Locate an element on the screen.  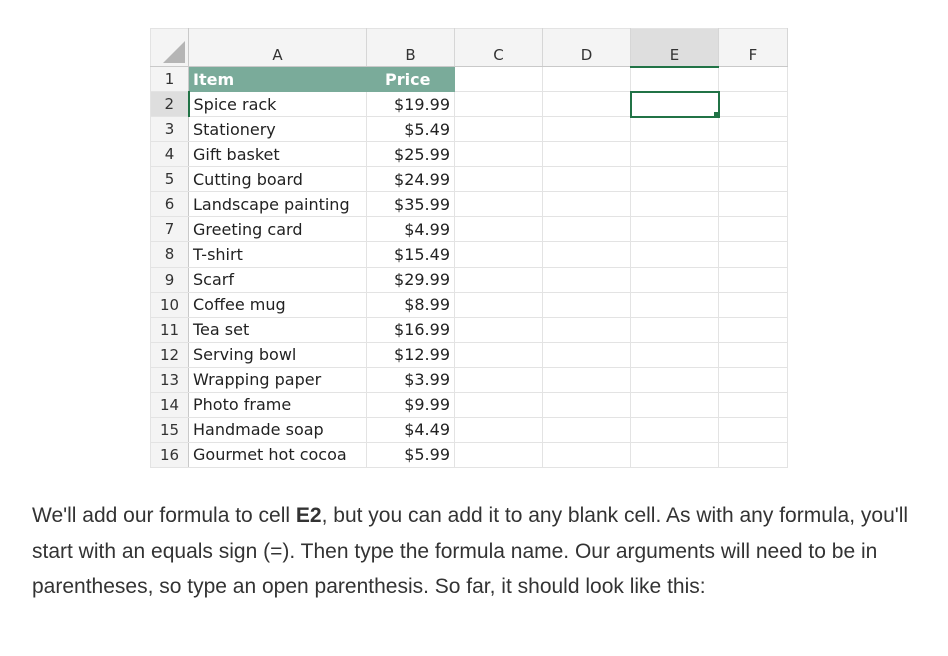
cell-item: Scarf is located at coordinates (277, 279).